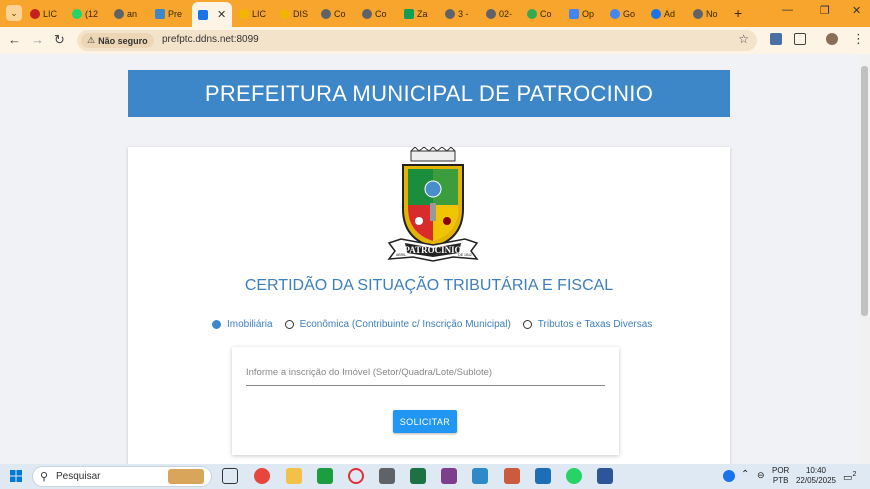  What do you see at coordinates (425, 421) in the screenshot?
I see `solicitar-button: SOLICITAR` at bounding box center [425, 421].